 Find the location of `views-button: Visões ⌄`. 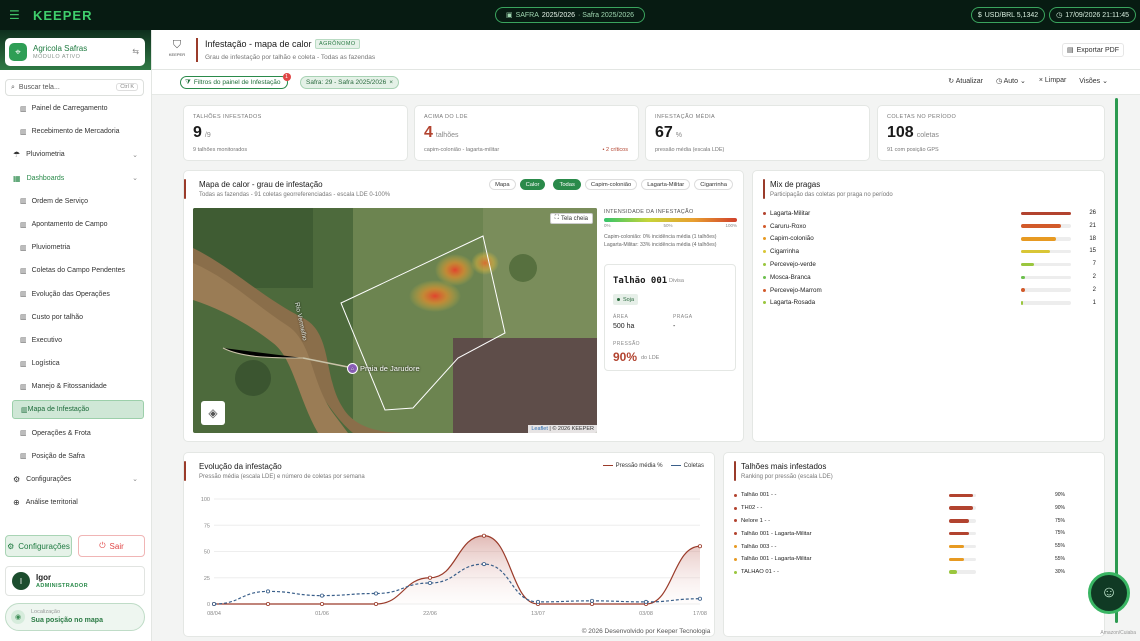

views-button: Visões ⌄ is located at coordinates (1093, 81).